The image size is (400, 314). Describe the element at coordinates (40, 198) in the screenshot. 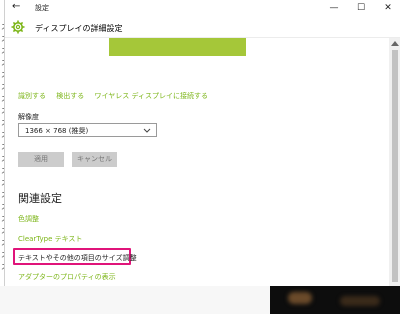

I see `related-settings-title: 関連設定` at that location.